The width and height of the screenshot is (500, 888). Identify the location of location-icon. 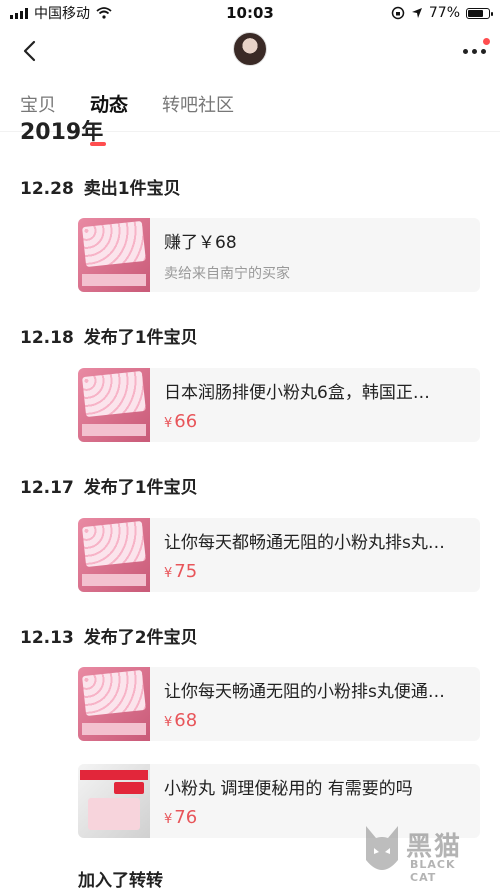
(416, 13).